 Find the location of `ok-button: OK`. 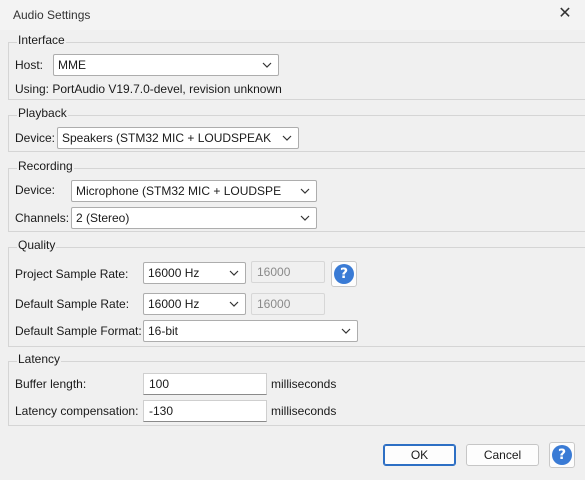

ok-button: OK is located at coordinates (419, 455).